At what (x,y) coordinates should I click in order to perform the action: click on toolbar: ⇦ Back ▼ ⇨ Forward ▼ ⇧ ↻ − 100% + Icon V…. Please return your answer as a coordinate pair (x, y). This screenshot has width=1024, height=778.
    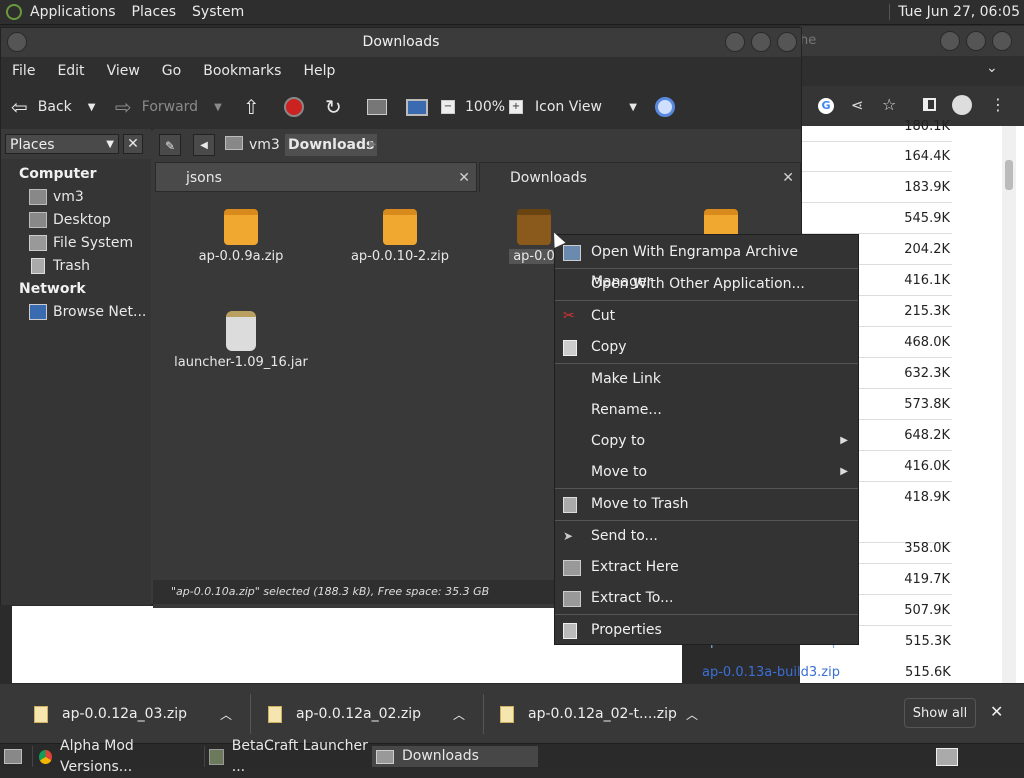
    Looking at the image, I should click on (401, 107).